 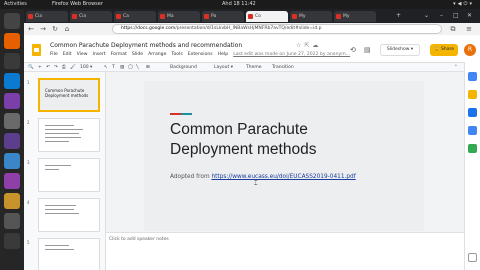 I want to click on menu-slide: Slide, so click(x=137, y=54).